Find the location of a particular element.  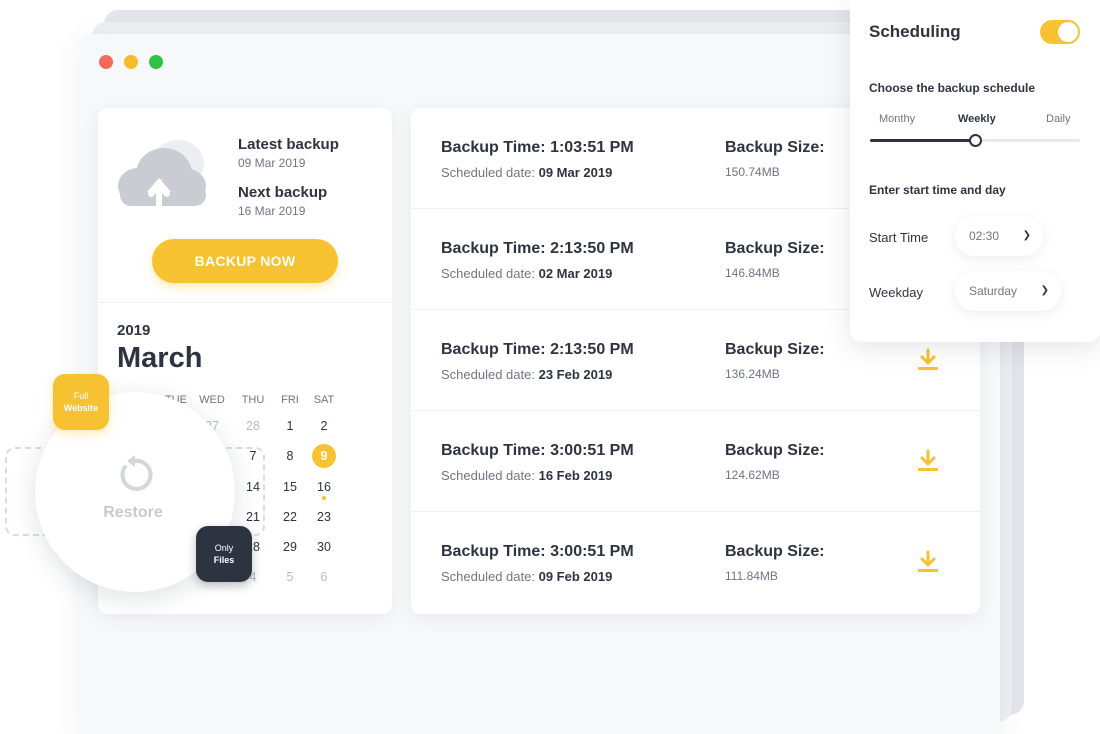

frequency-slider is located at coordinates (975, 140).